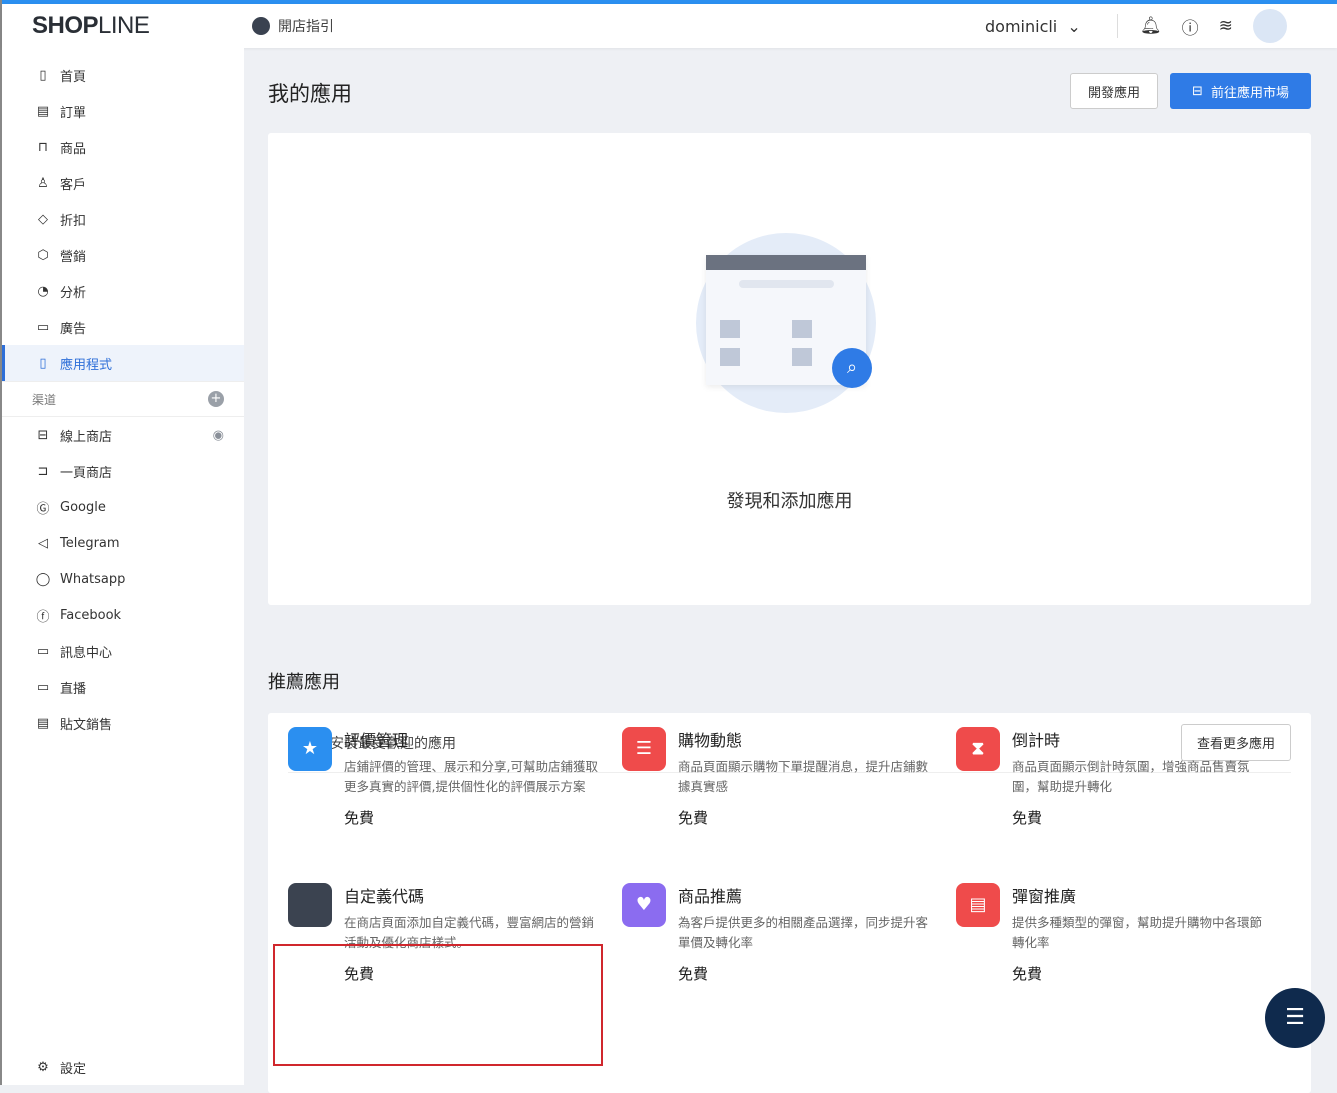 The width and height of the screenshot is (1337, 1093). Describe the element at coordinates (123, 327) in the screenshot. I see `sidebar-item: ▭ 廣告` at that location.